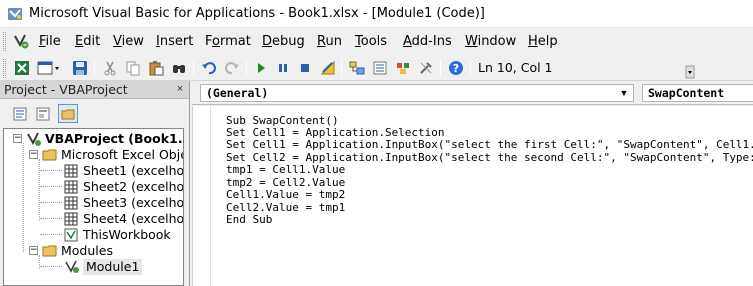 Image resolution: width=753 pixels, height=286 pixels. I want to click on menu-window: Window, so click(490, 41).